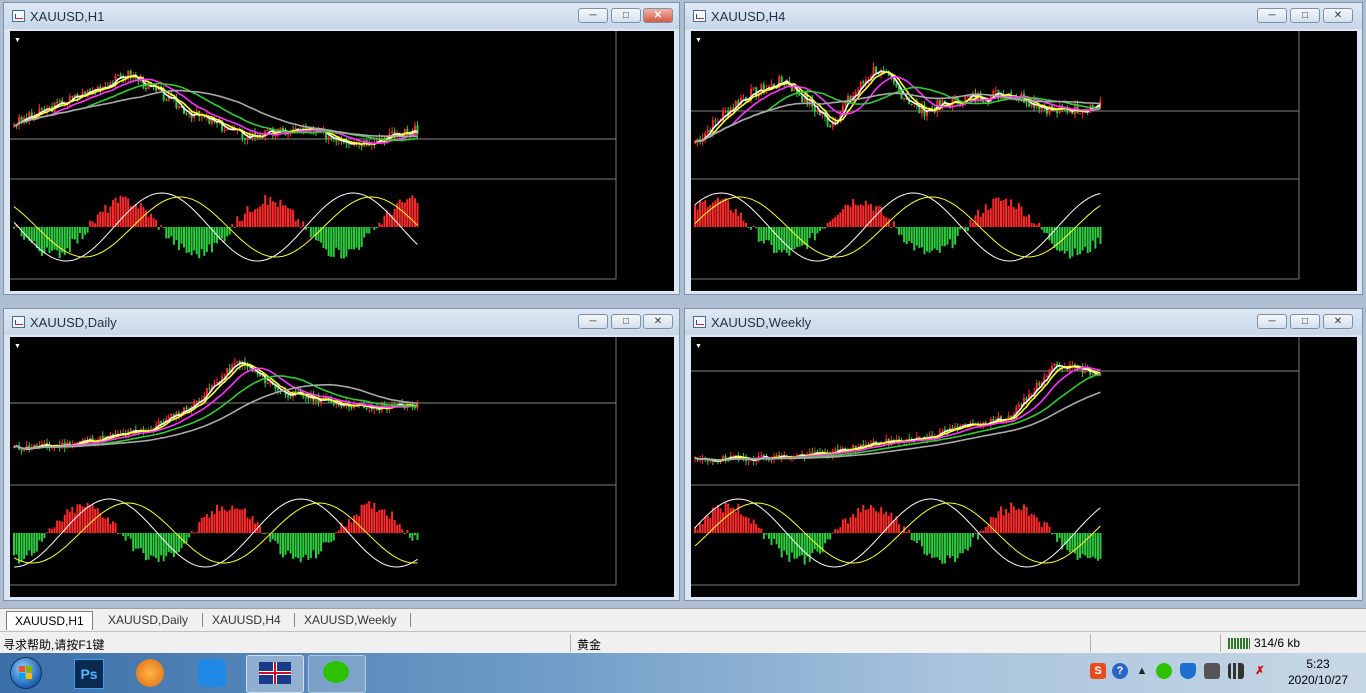  I want to click on tab-xauusd-daily: XAUUSD,Daily, so click(148, 620).